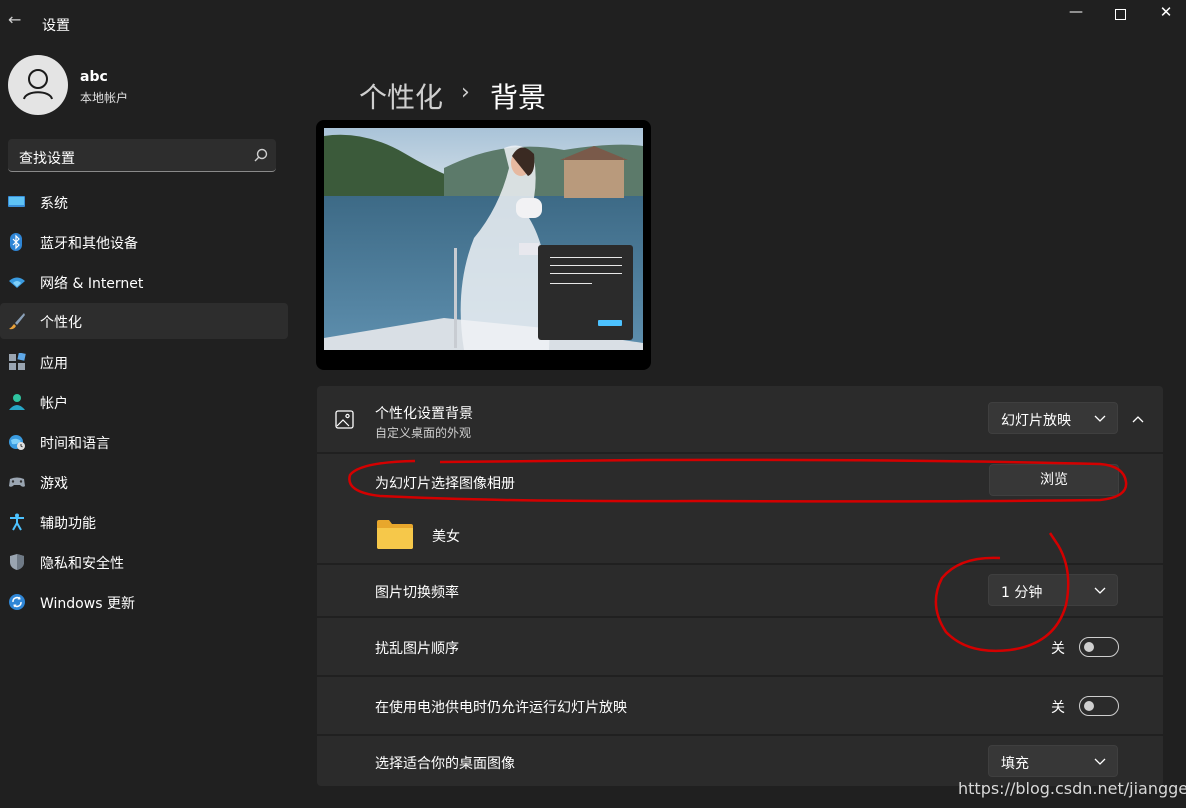  What do you see at coordinates (423, 433) in the screenshot?
I see `background-setting-subtitle: 自定义桌面的外观` at bounding box center [423, 433].